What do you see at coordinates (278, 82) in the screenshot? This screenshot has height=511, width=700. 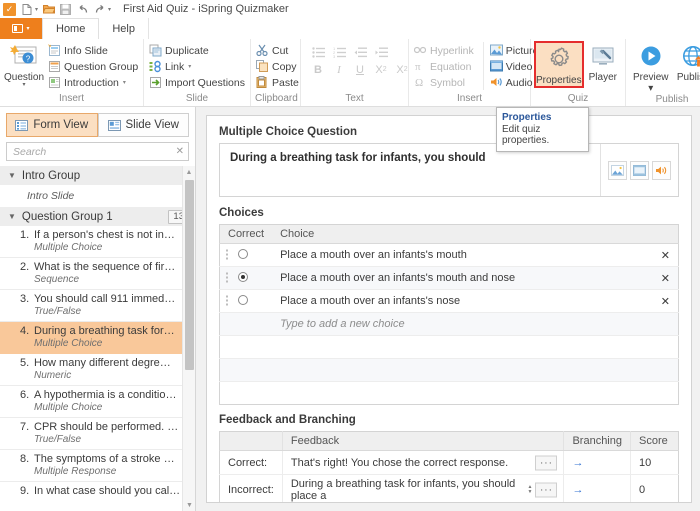 I see `paste-button: Paste` at bounding box center [278, 82].